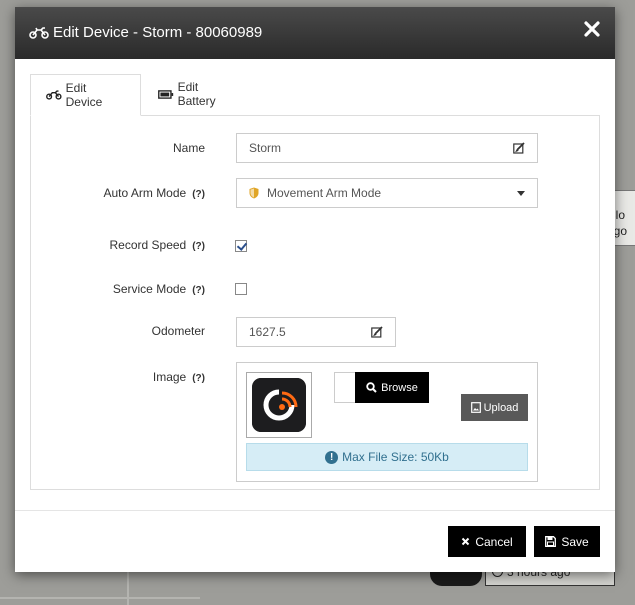 This screenshot has width=635, height=605. Describe the element at coordinates (575, 541) in the screenshot. I see `save-label: Save` at that location.